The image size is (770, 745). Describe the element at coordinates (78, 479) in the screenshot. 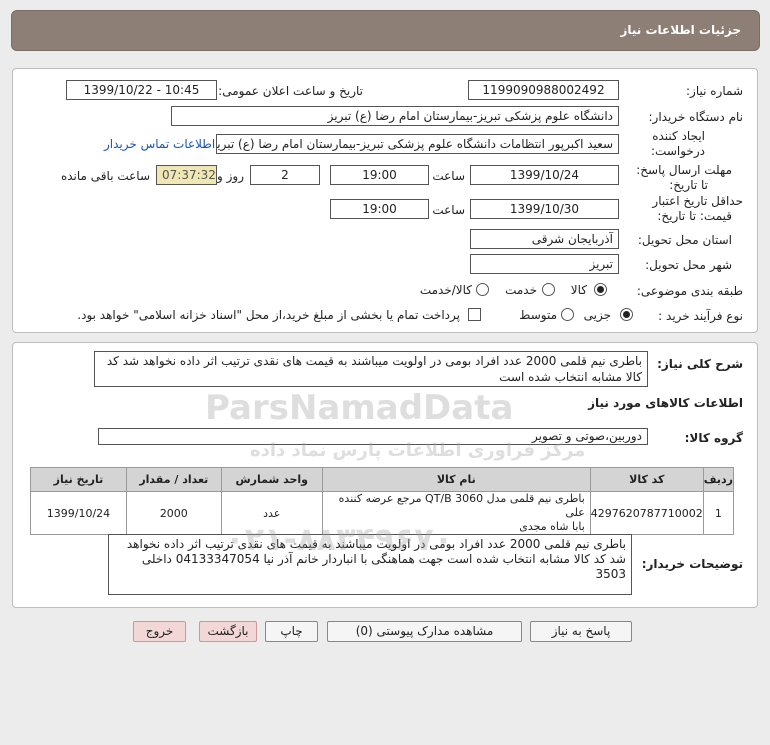

I see `col-date: تاریخ نیاز` at that location.